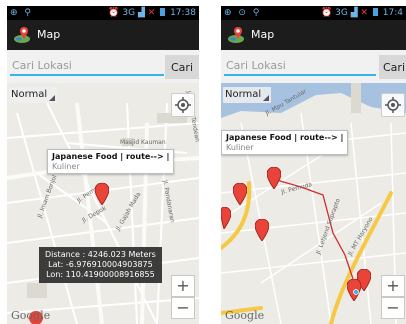 This screenshot has width=406, height=324. What do you see at coordinates (243, 13) in the screenshot?
I see `status-icons: ⊕ ⊙ ⚲` at bounding box center [243, 13].